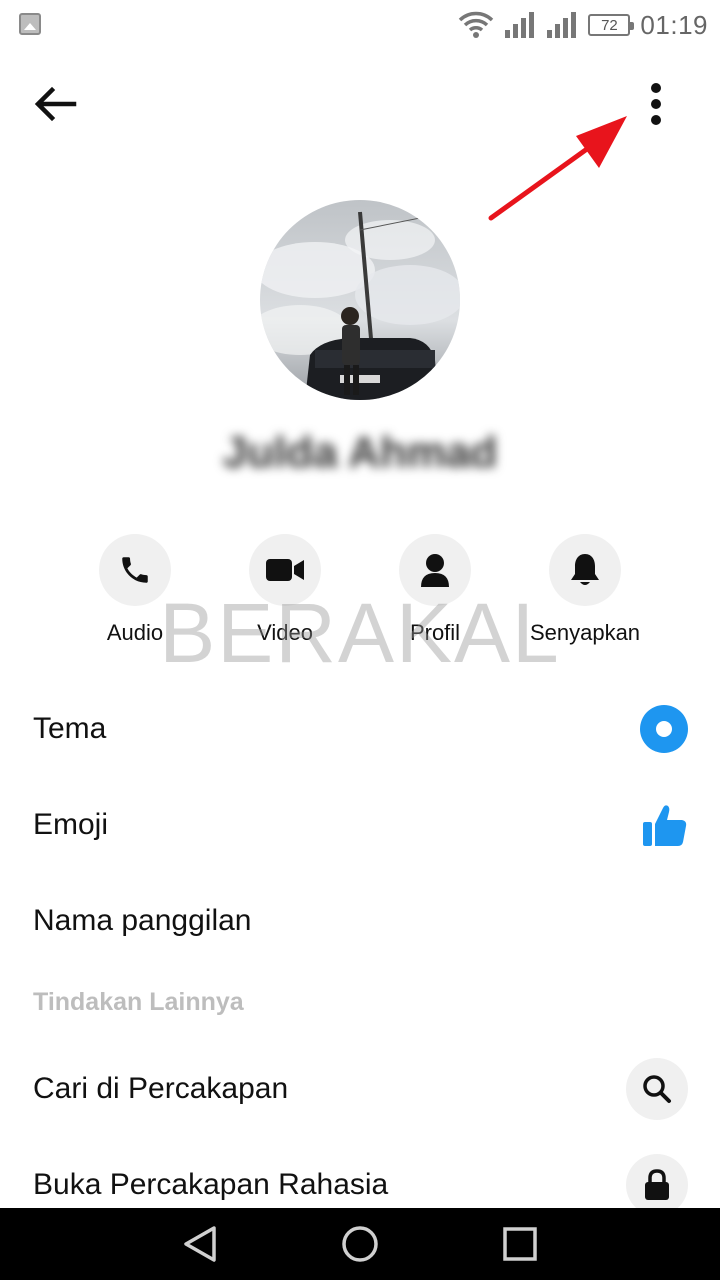 This screenshot has height=1280, width=720. Describe the element at coordinates (30, 24) in the screenshot. I see `image-notification-icon` at that location.